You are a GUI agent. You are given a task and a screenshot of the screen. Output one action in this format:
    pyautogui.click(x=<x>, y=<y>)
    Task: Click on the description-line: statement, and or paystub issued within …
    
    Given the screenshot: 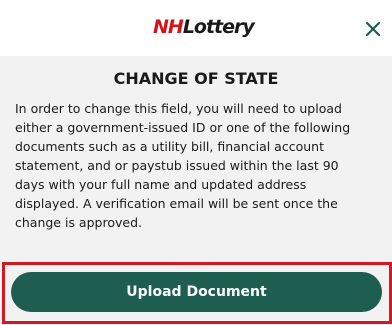 What is the action you would take?
    pyautogui.click(x=177, y=165)
    